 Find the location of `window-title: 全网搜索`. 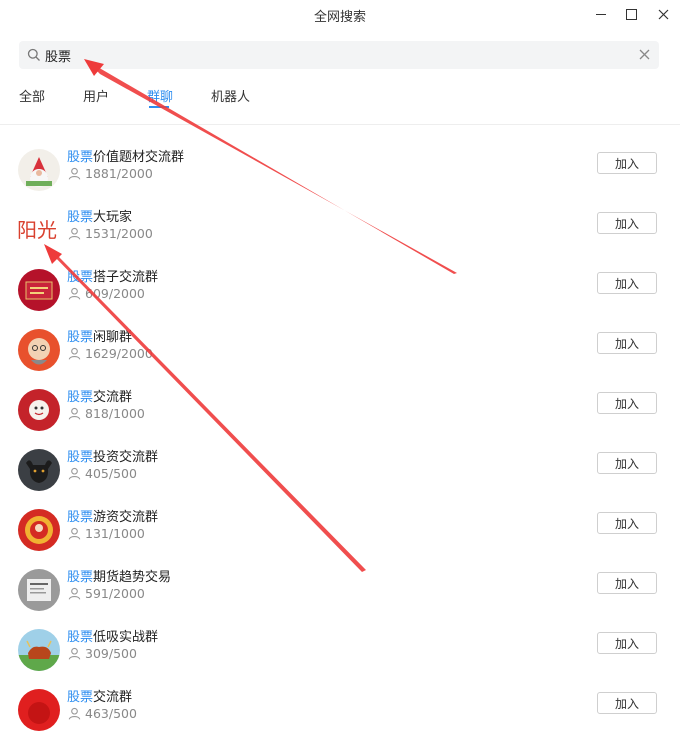

window-title: 全网搜索 is located at coordinates (339, 17).